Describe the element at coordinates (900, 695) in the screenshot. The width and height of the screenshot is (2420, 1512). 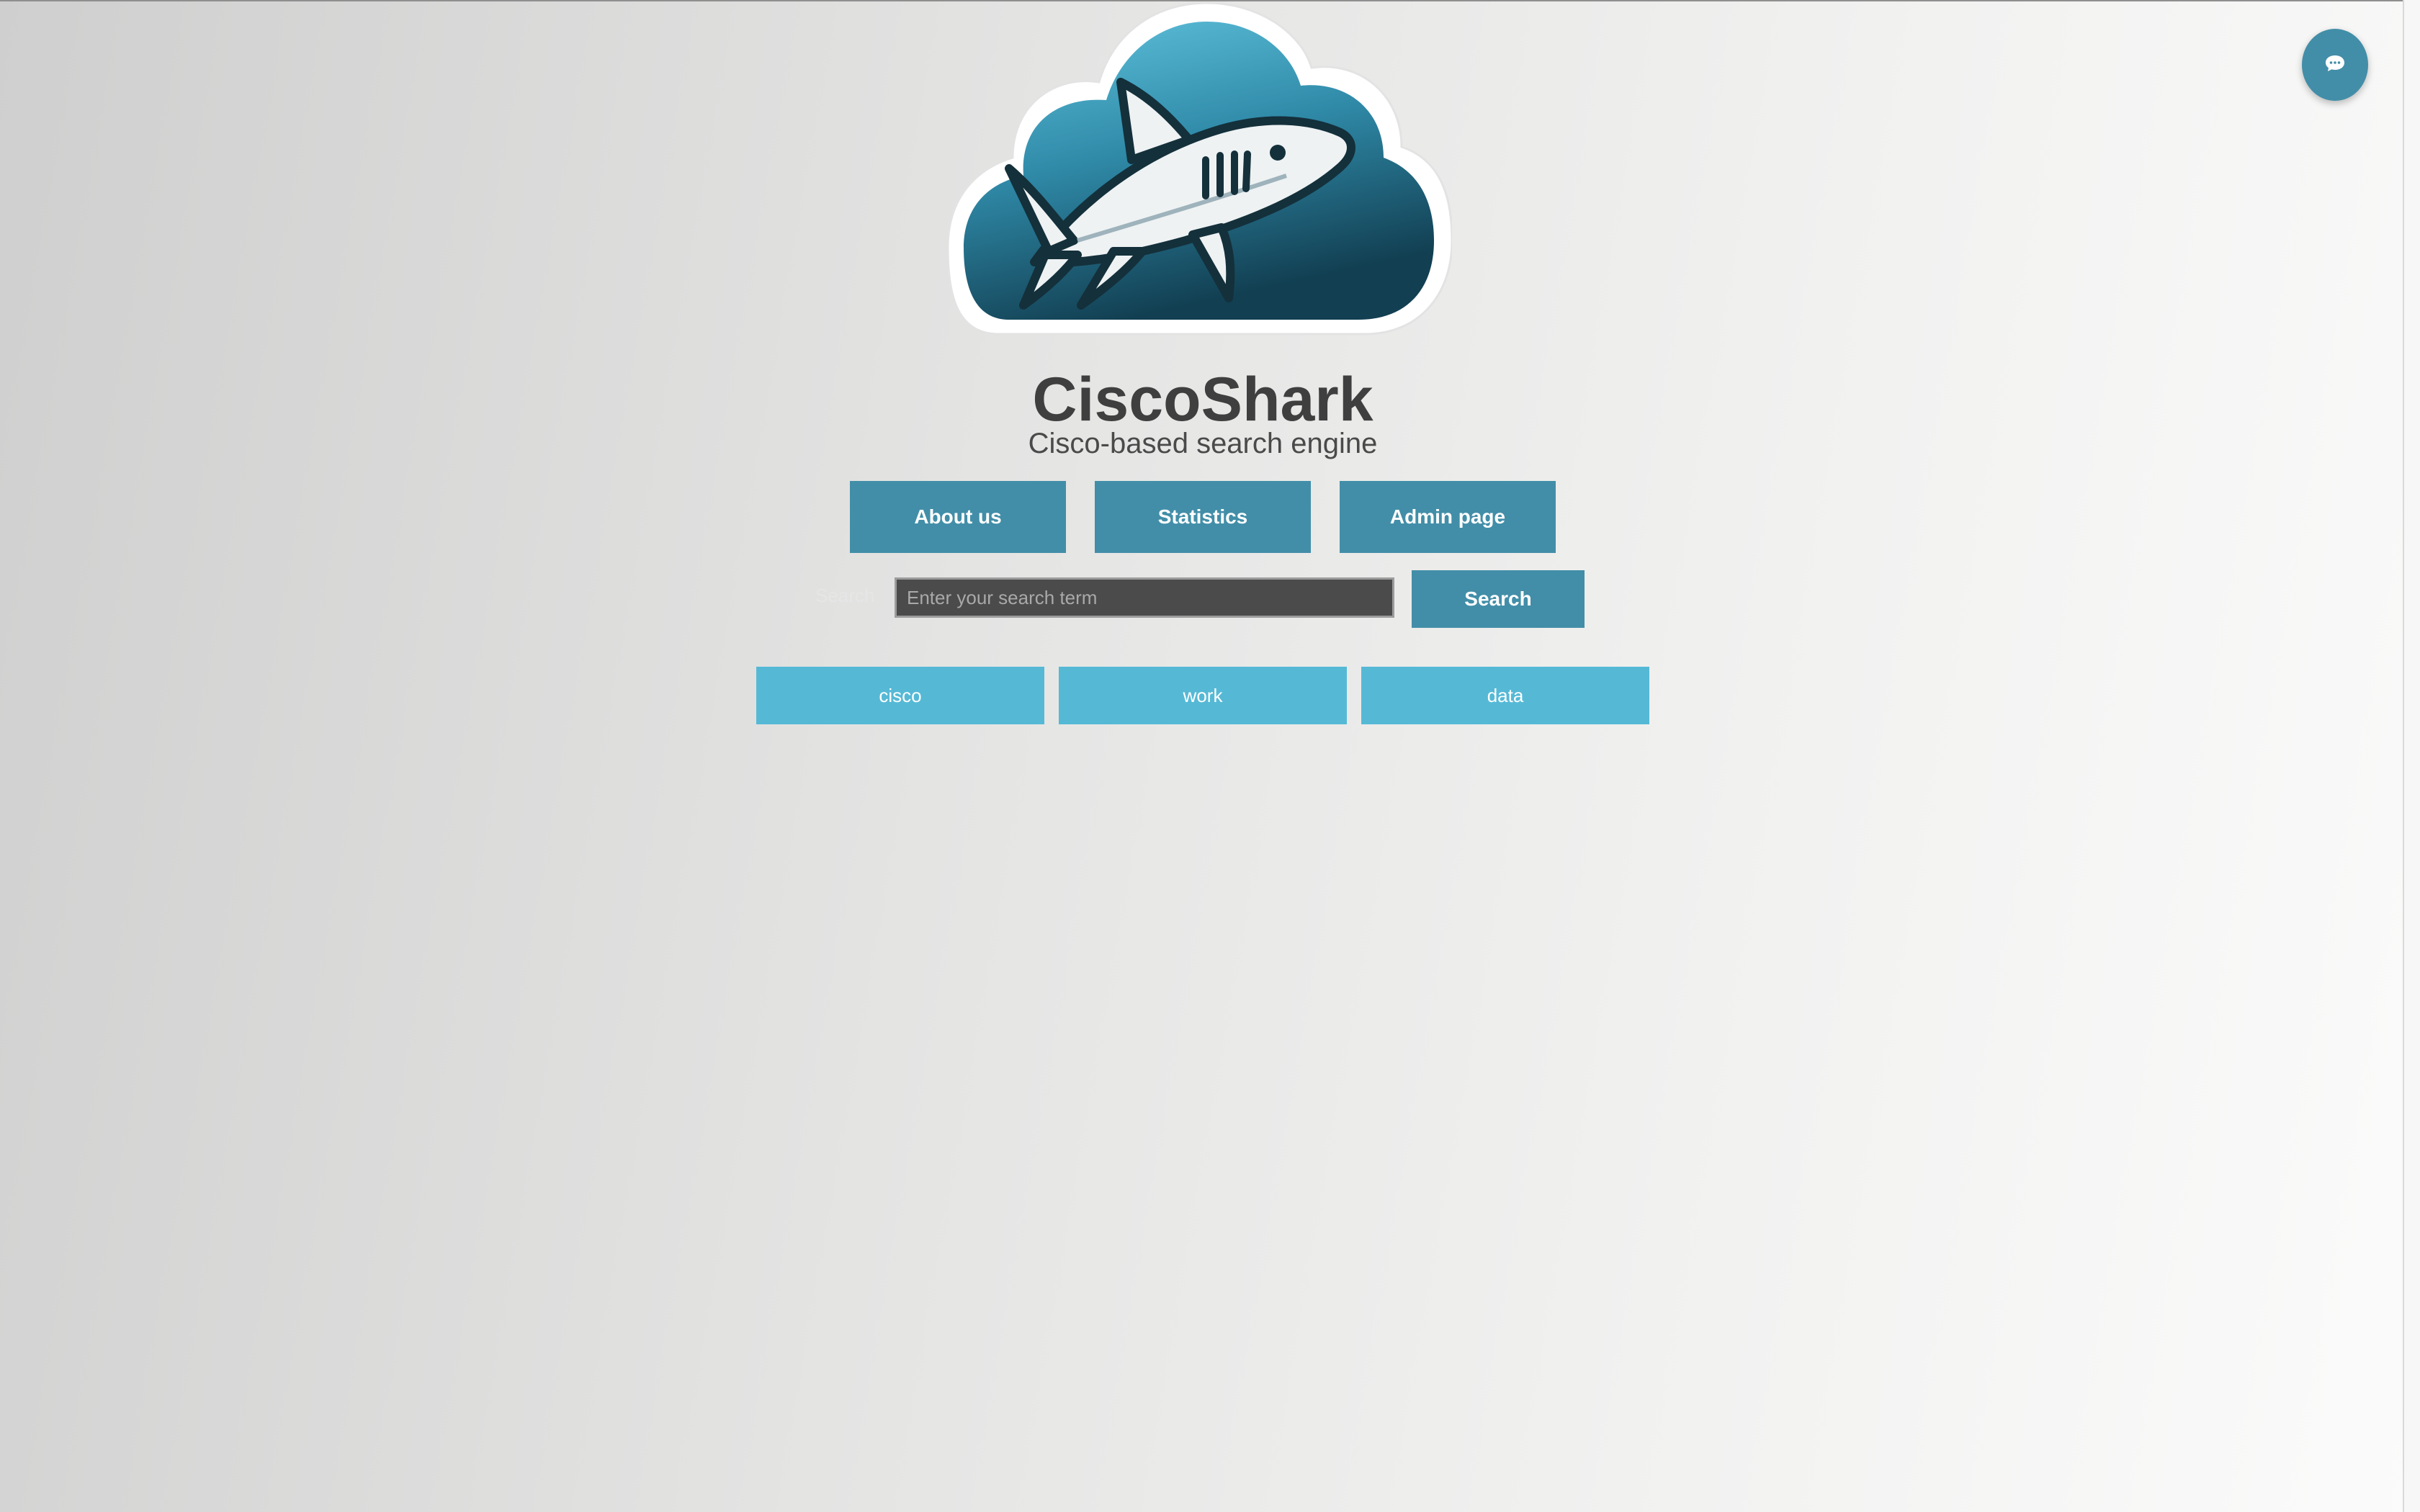
I see `tag-button-cisco: cisco` at that location.